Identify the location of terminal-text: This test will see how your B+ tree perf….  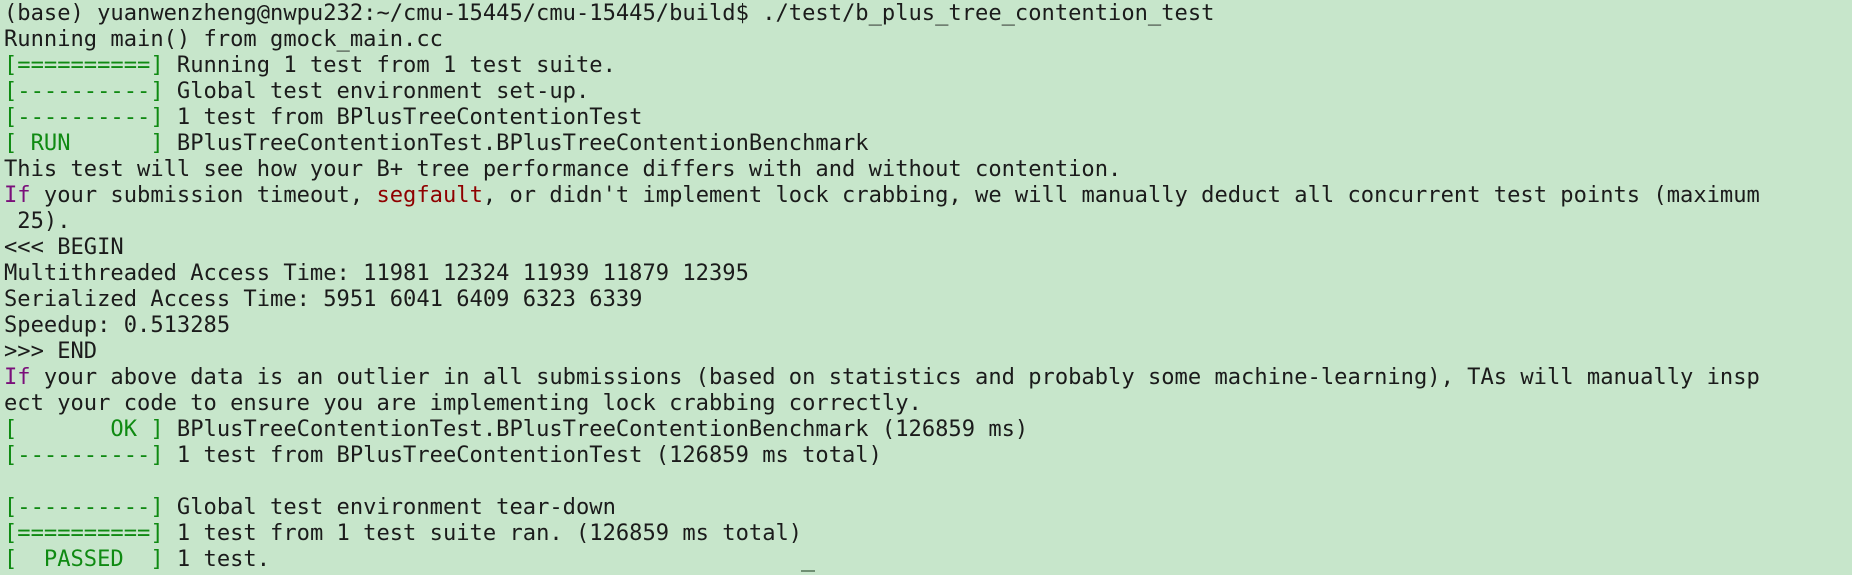
(563, 169).